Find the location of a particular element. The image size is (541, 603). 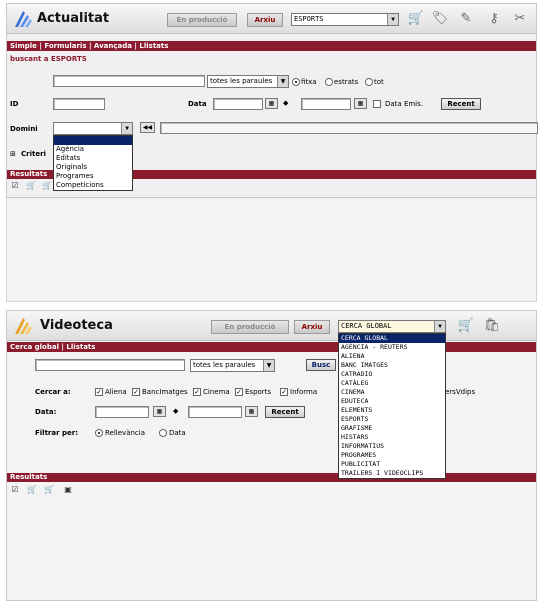

double-left-arrow-icon: ◀◀ is located at coordinates (147, 127).